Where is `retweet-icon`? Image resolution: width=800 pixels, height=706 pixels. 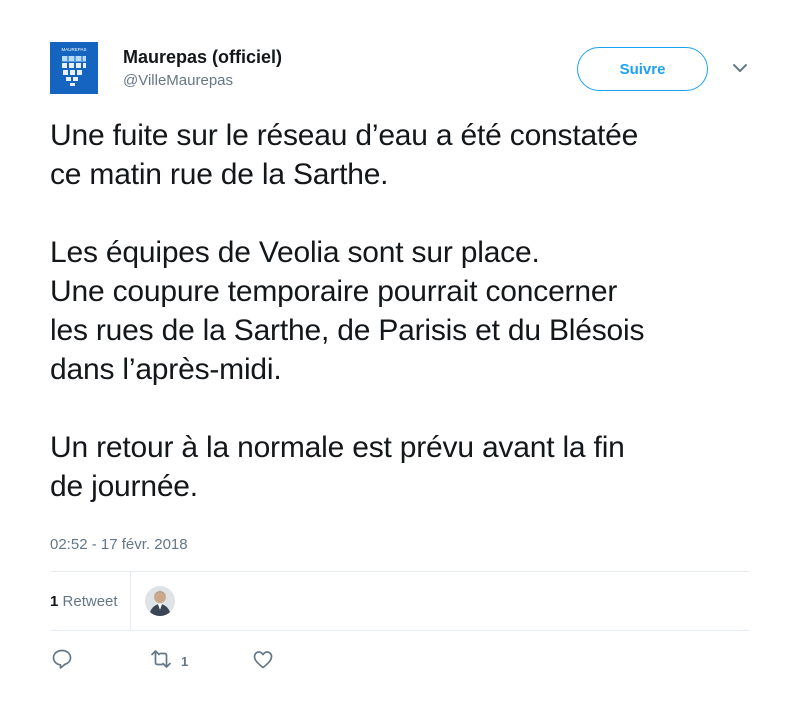
retweet-icon is located at coordinates (161, 661).